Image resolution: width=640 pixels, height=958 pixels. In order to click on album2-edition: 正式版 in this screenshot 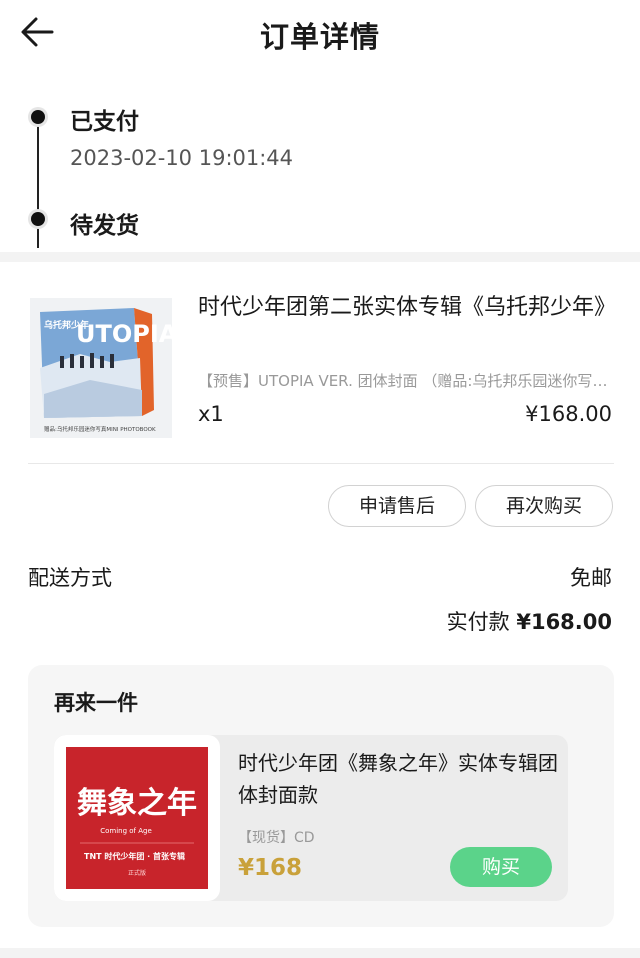, I will do `click(137, 873)`.